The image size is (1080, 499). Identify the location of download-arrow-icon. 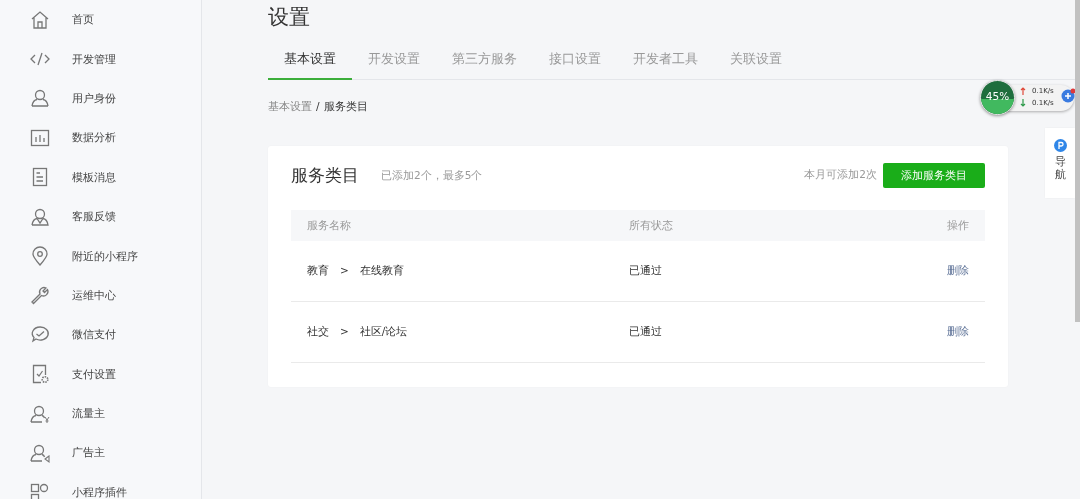
(1023, 102).